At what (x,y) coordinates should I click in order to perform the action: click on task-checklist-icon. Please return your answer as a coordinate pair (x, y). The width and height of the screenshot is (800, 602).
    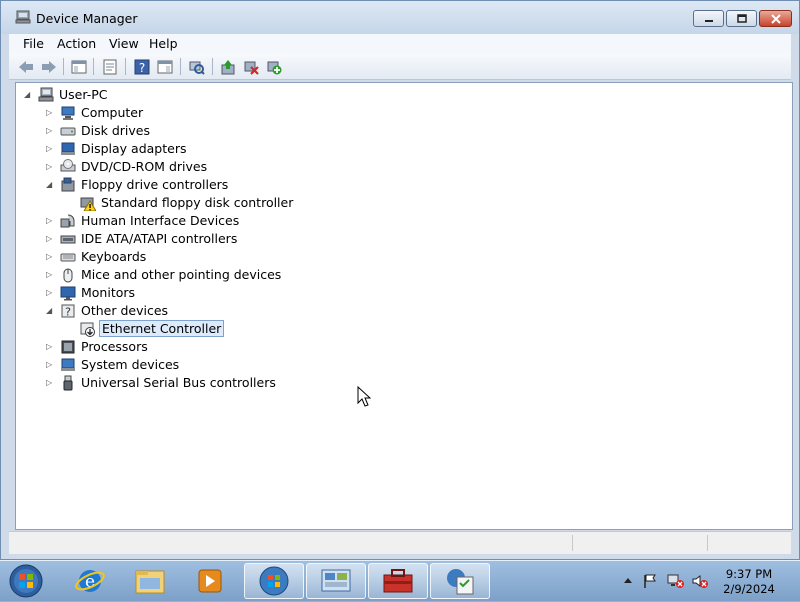
    Looking at the image, I should click on (460, 582).